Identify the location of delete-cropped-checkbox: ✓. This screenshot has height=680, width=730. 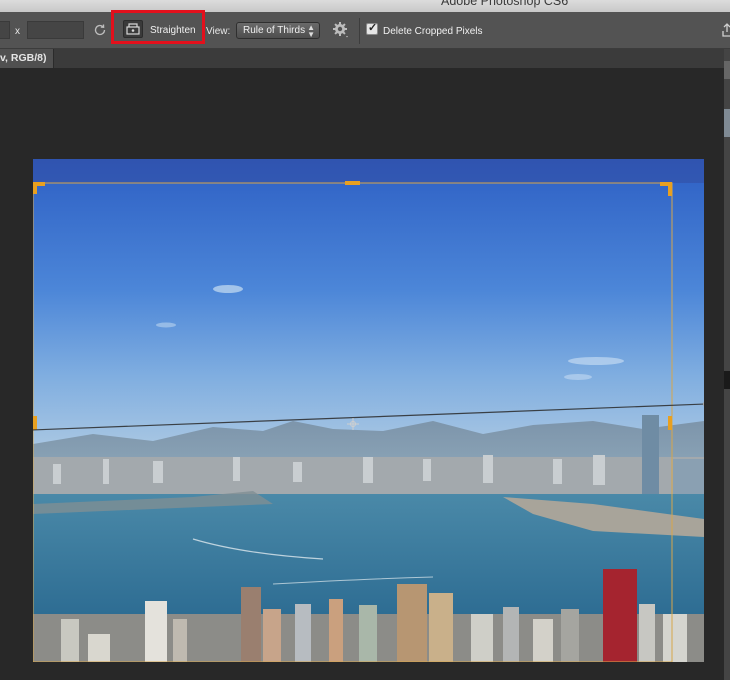
(372, 28).